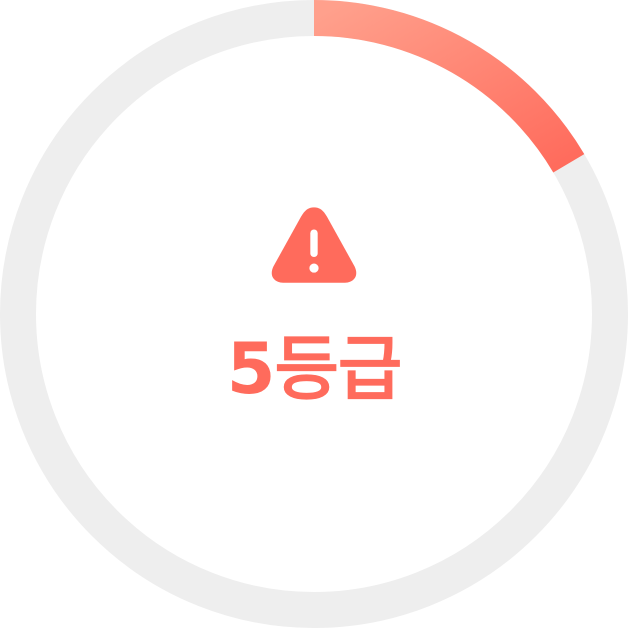 This screenshot has height=628, width=628. Describe the element at coordinates (449, 86) in the screenshot. I see `progress-arc` at that location.